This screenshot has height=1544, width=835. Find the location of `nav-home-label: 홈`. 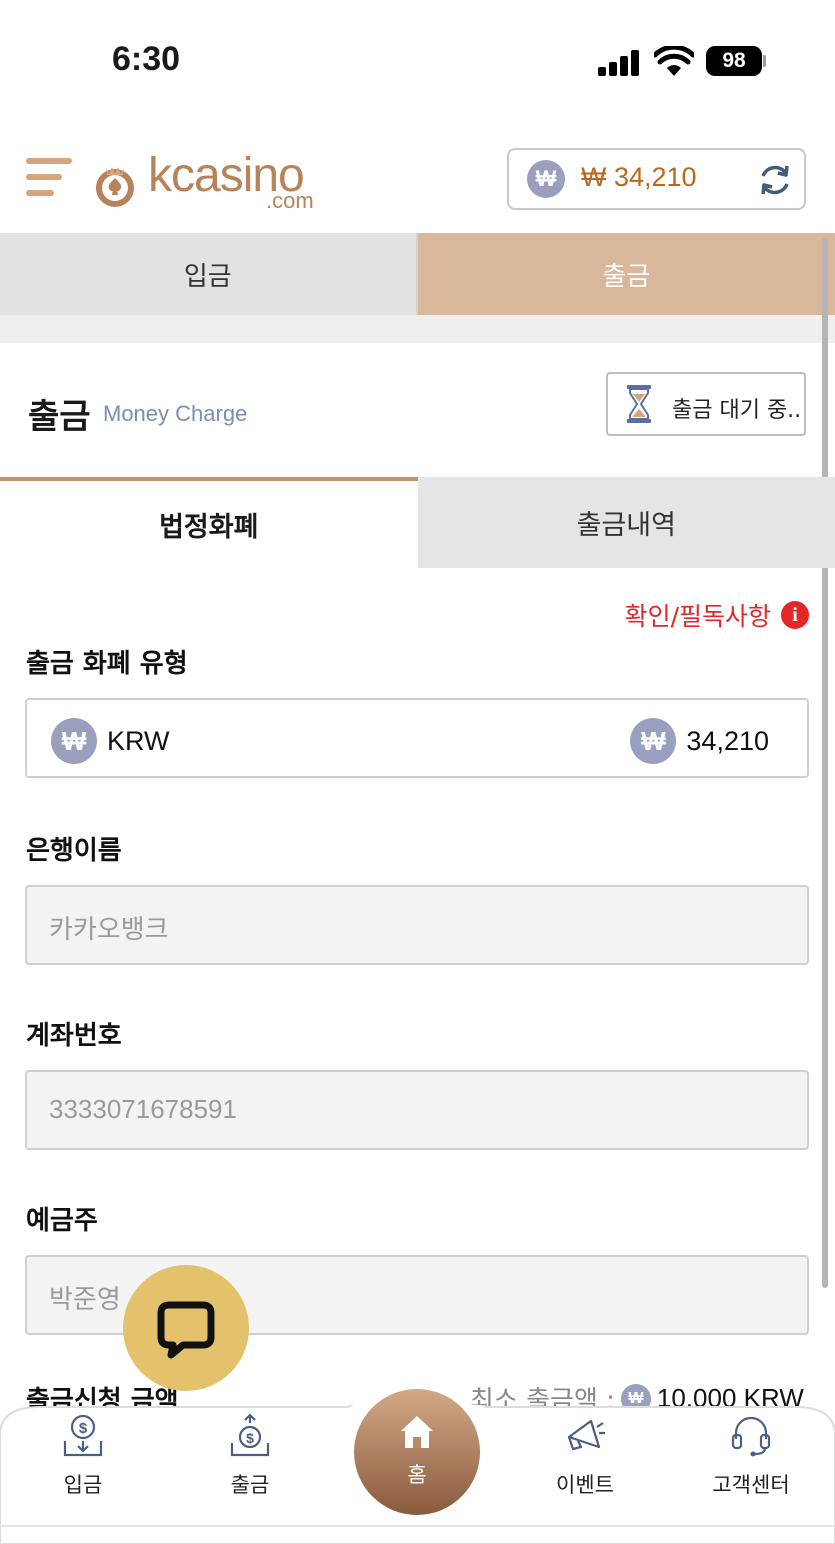

nav-home-label: 홈 is located at coordinates (417, 1475).